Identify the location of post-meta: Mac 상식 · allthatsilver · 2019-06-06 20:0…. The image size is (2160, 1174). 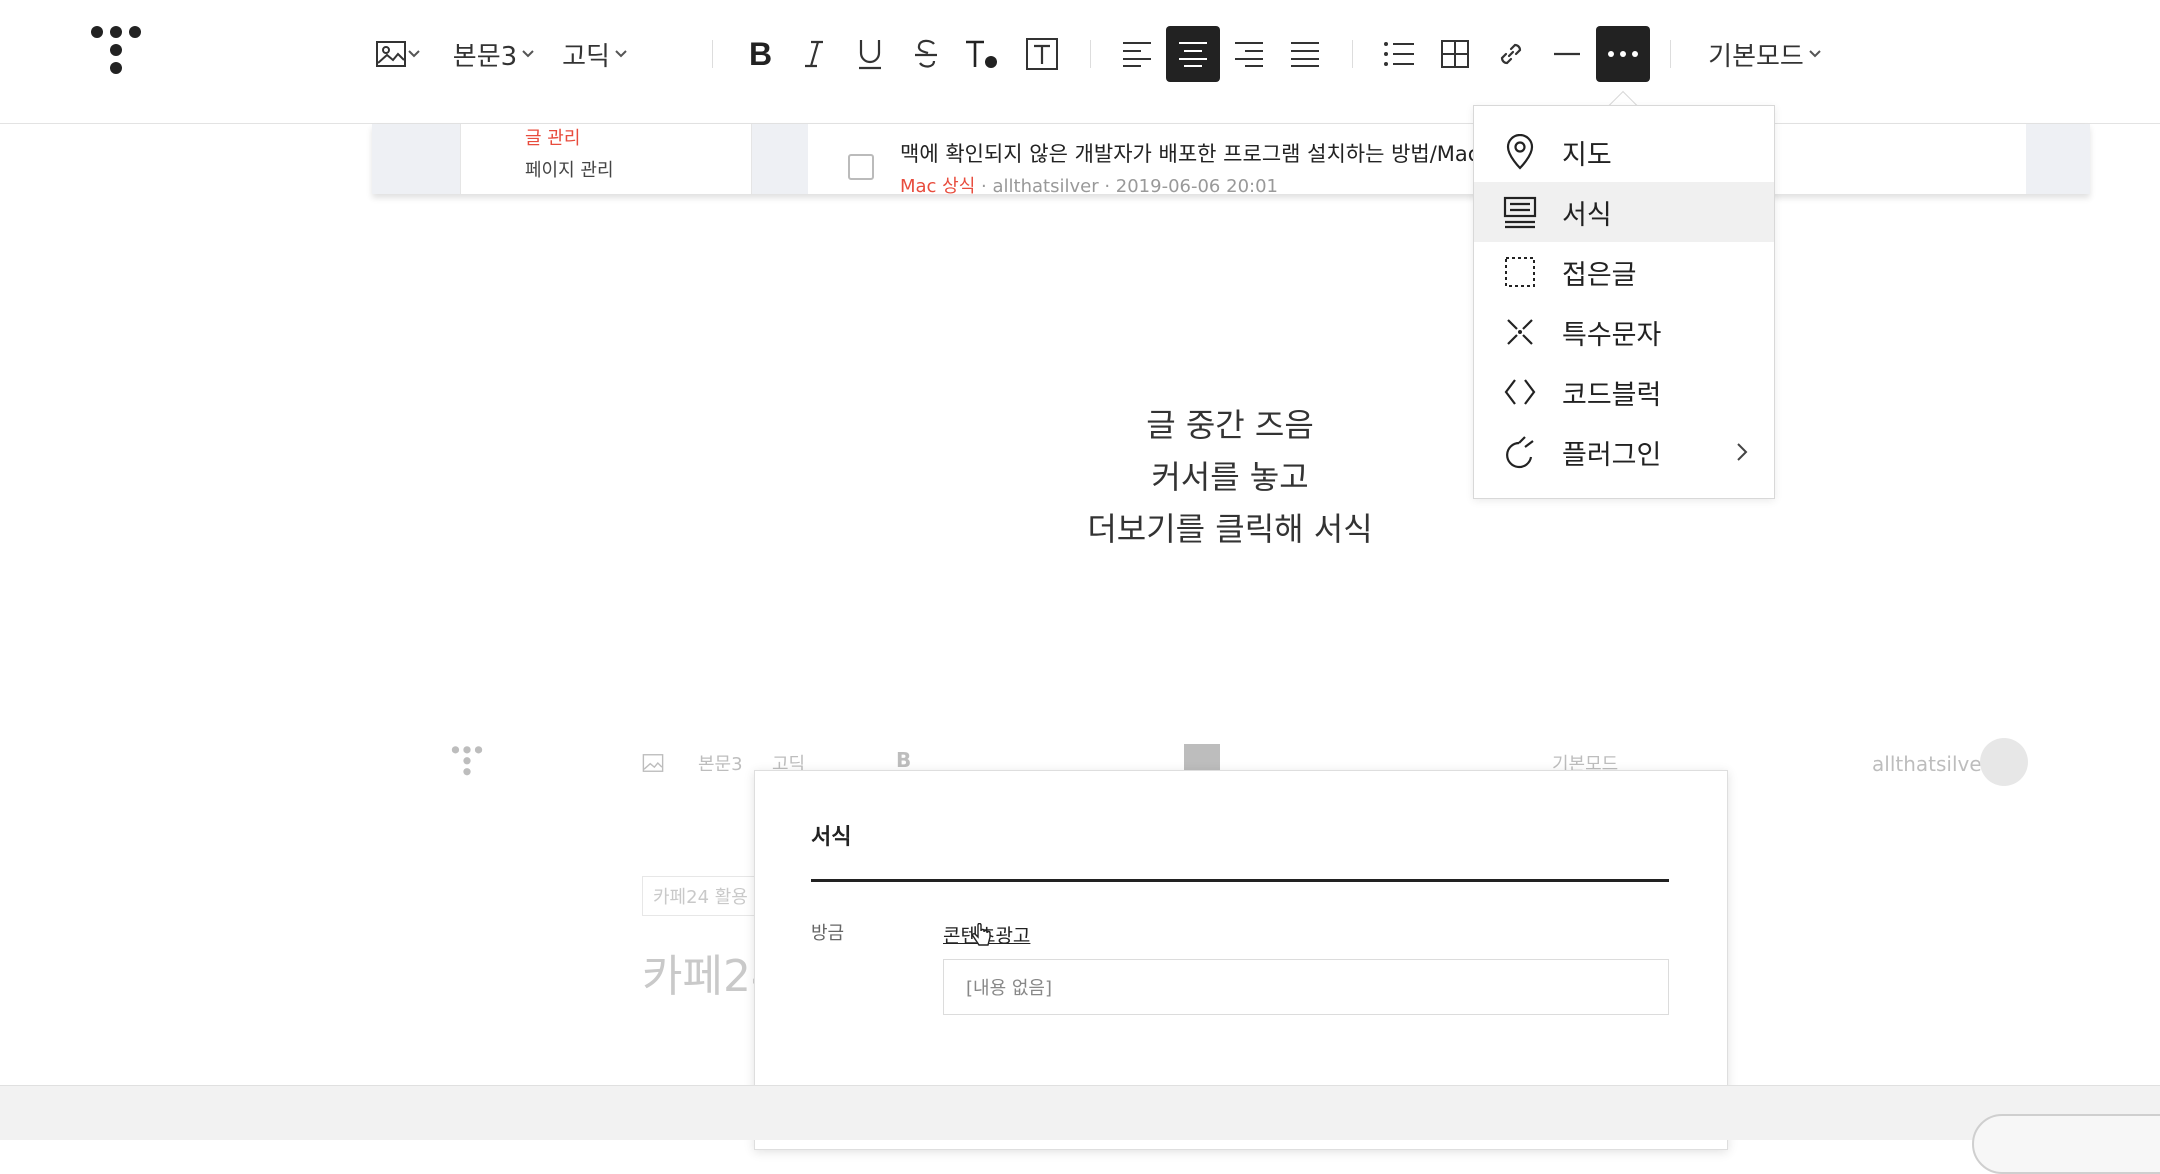
(1089, 183).